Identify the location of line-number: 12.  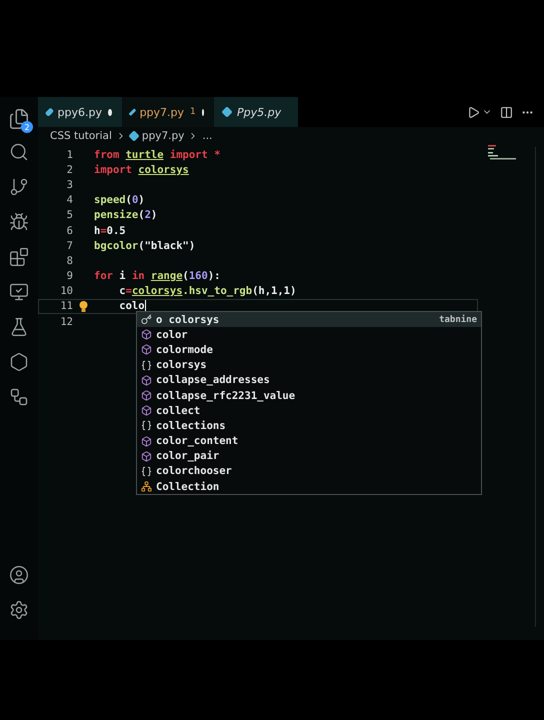
(66, 322).